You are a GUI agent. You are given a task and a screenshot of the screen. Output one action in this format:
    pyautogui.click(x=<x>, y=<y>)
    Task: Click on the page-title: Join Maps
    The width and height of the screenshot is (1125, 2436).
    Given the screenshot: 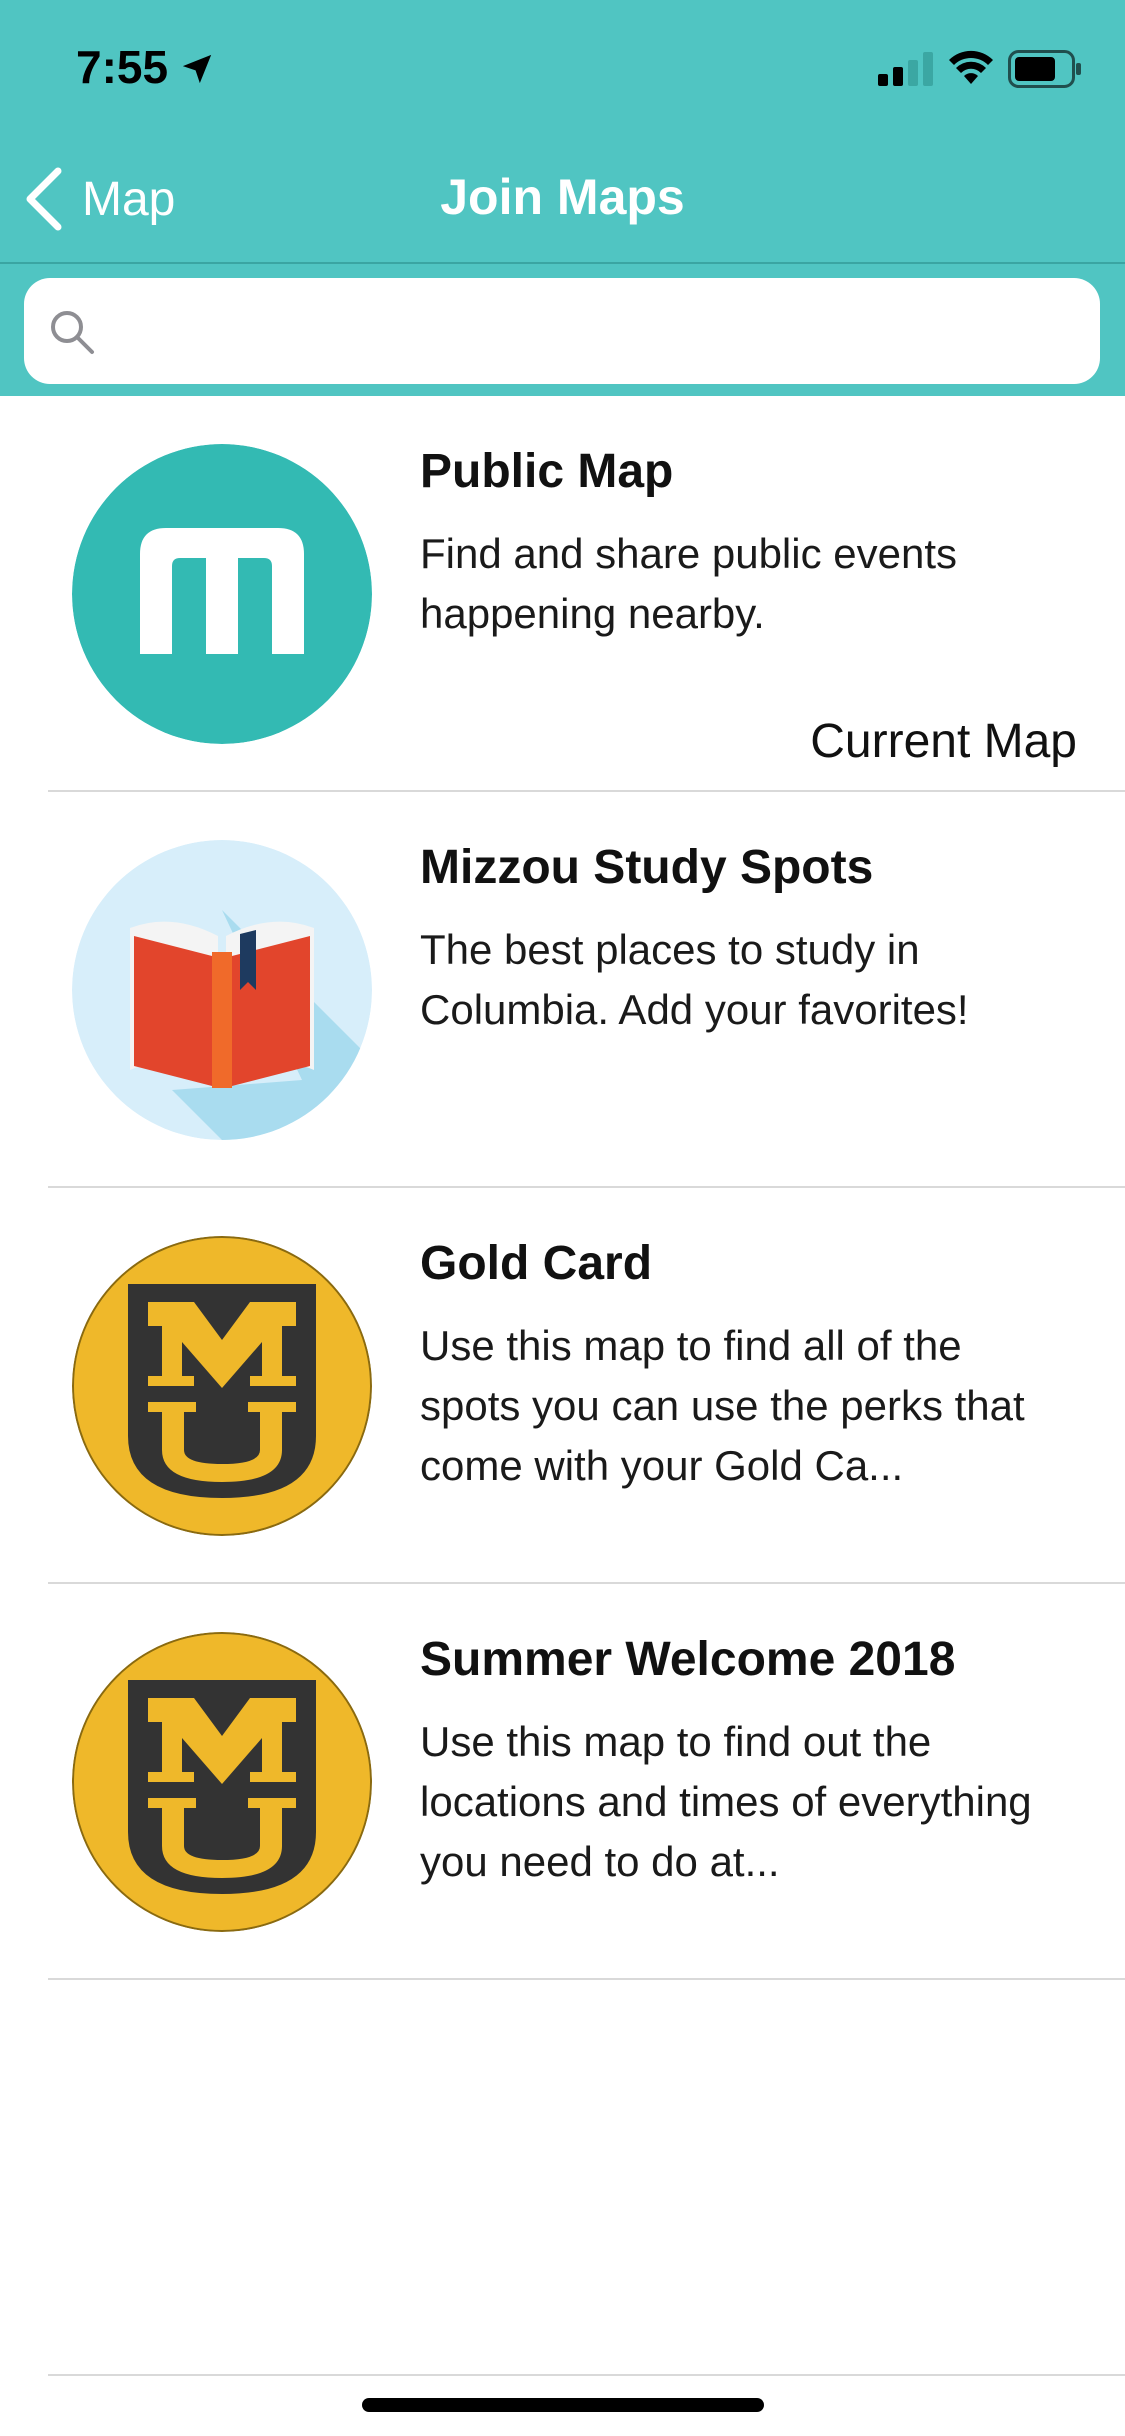 What is the action you would take?
    pyautogui.click(x=562, y=197)
    